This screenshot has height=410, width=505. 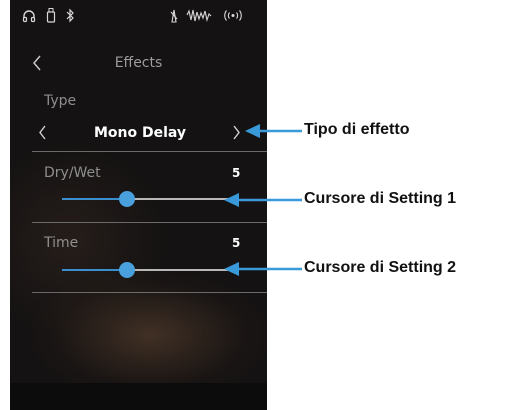 I want to click on callout-setting1: Cursore di Setting 1, so click(x=380, y=198).